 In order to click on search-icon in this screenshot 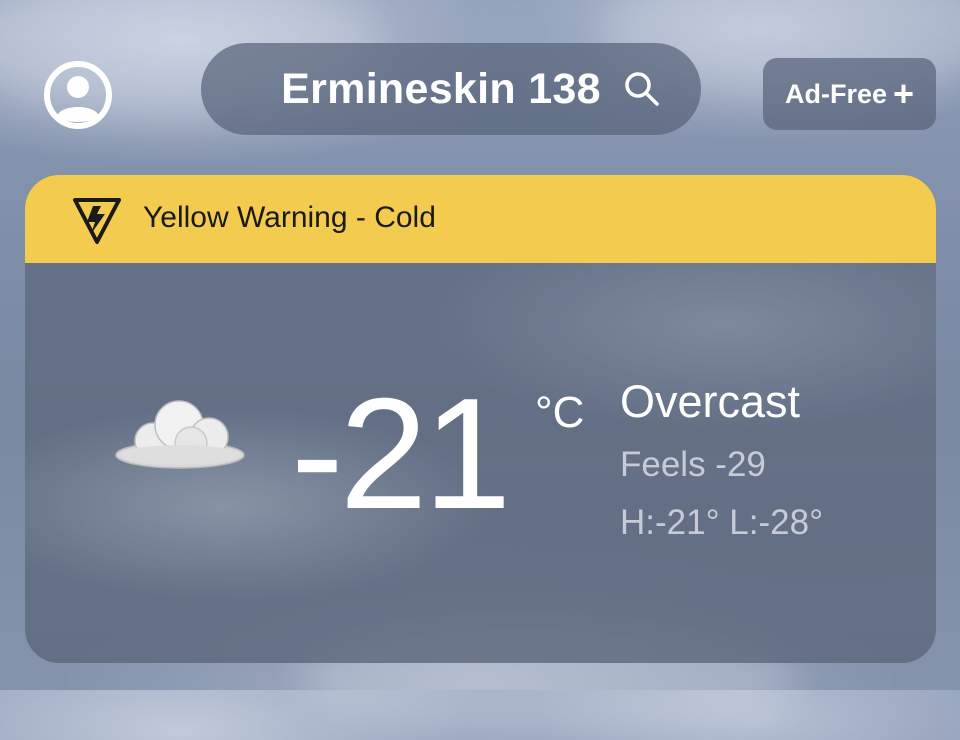, I will do `click(642, 89)`.